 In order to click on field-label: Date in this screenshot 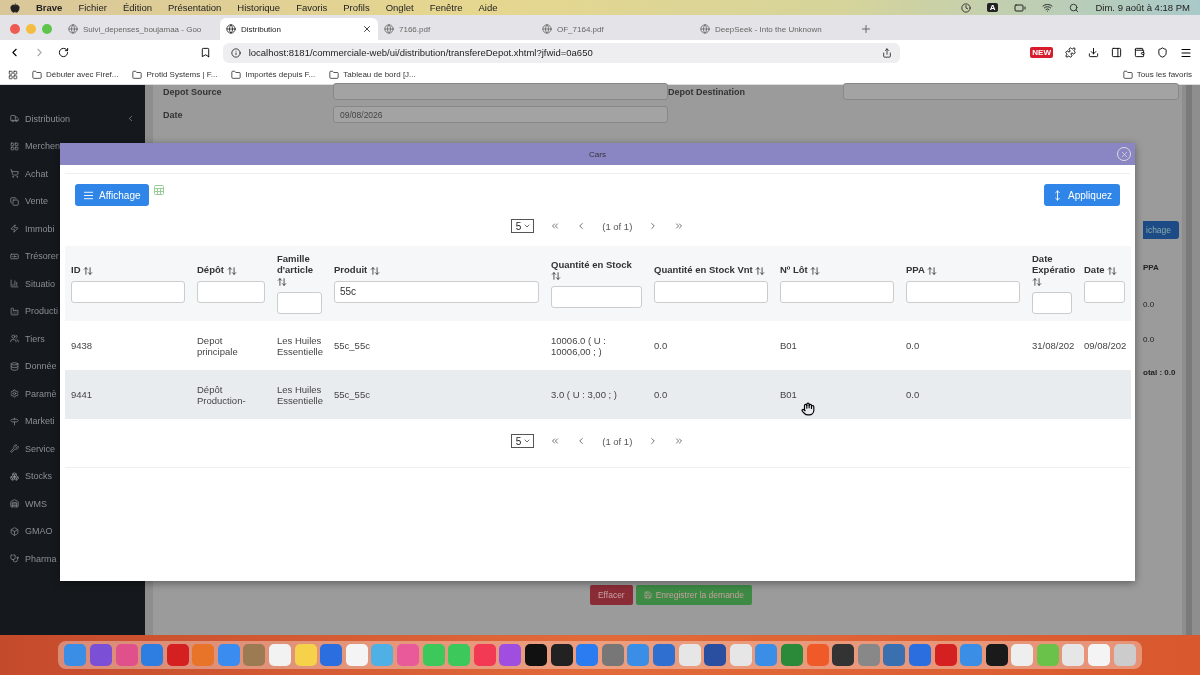, I will do `click(173, 114)`.